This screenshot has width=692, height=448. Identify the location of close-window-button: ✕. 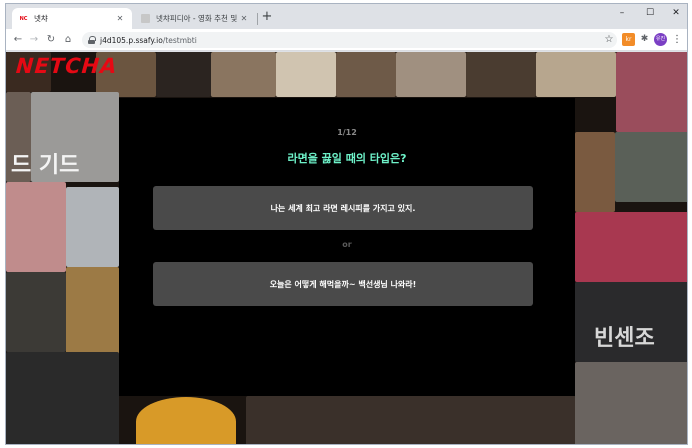
(674, 13).